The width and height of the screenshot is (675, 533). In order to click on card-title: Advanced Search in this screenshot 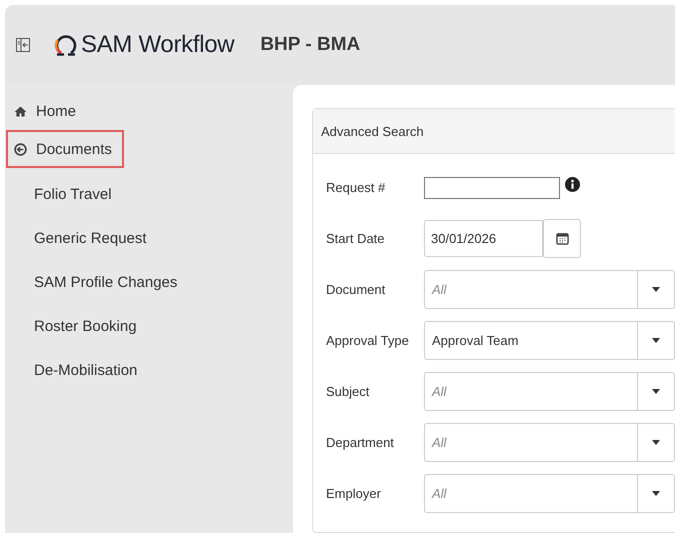, I will do `click(372, 131)`.